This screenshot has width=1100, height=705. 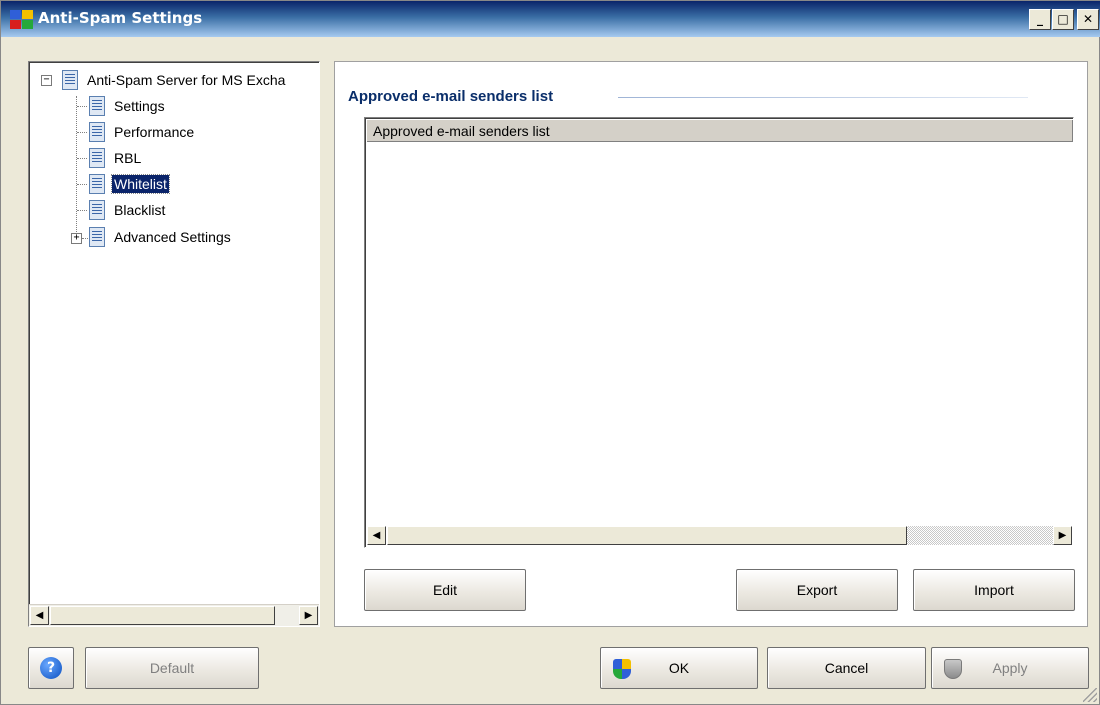 I want to click on expand-advanced-icon: +, so click(x=76, y=238).